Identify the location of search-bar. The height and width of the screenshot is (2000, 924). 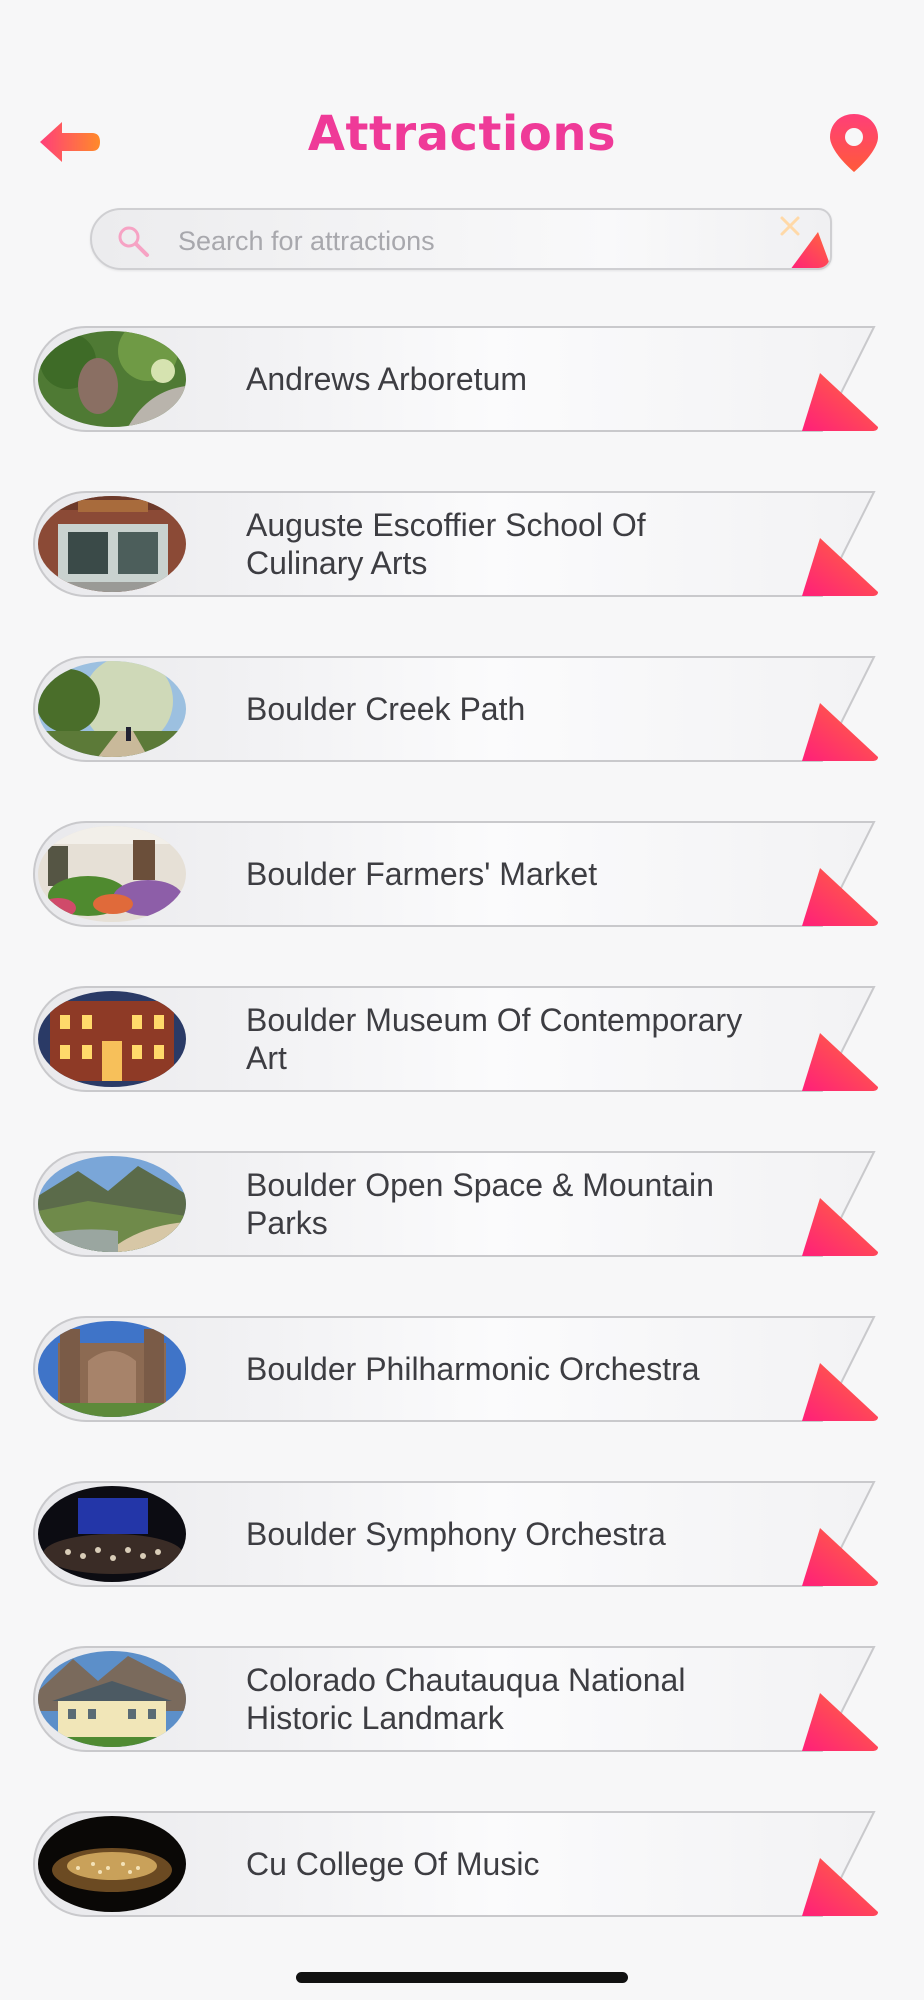
(461, 239).